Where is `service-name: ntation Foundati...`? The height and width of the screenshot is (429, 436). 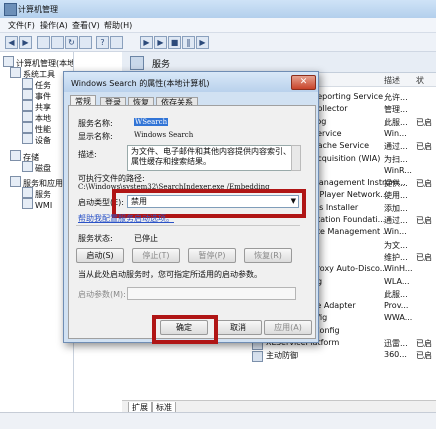 service-name: ntation Foundati... is located at coordinates (349, 219).